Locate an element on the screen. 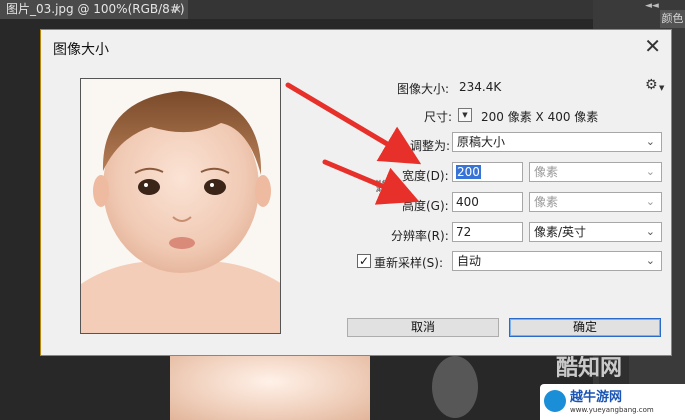 Image resolution: width=685 pixels, height=420 pixels. dimensions-label: 尺寸: is located at coordinates (438, 117).